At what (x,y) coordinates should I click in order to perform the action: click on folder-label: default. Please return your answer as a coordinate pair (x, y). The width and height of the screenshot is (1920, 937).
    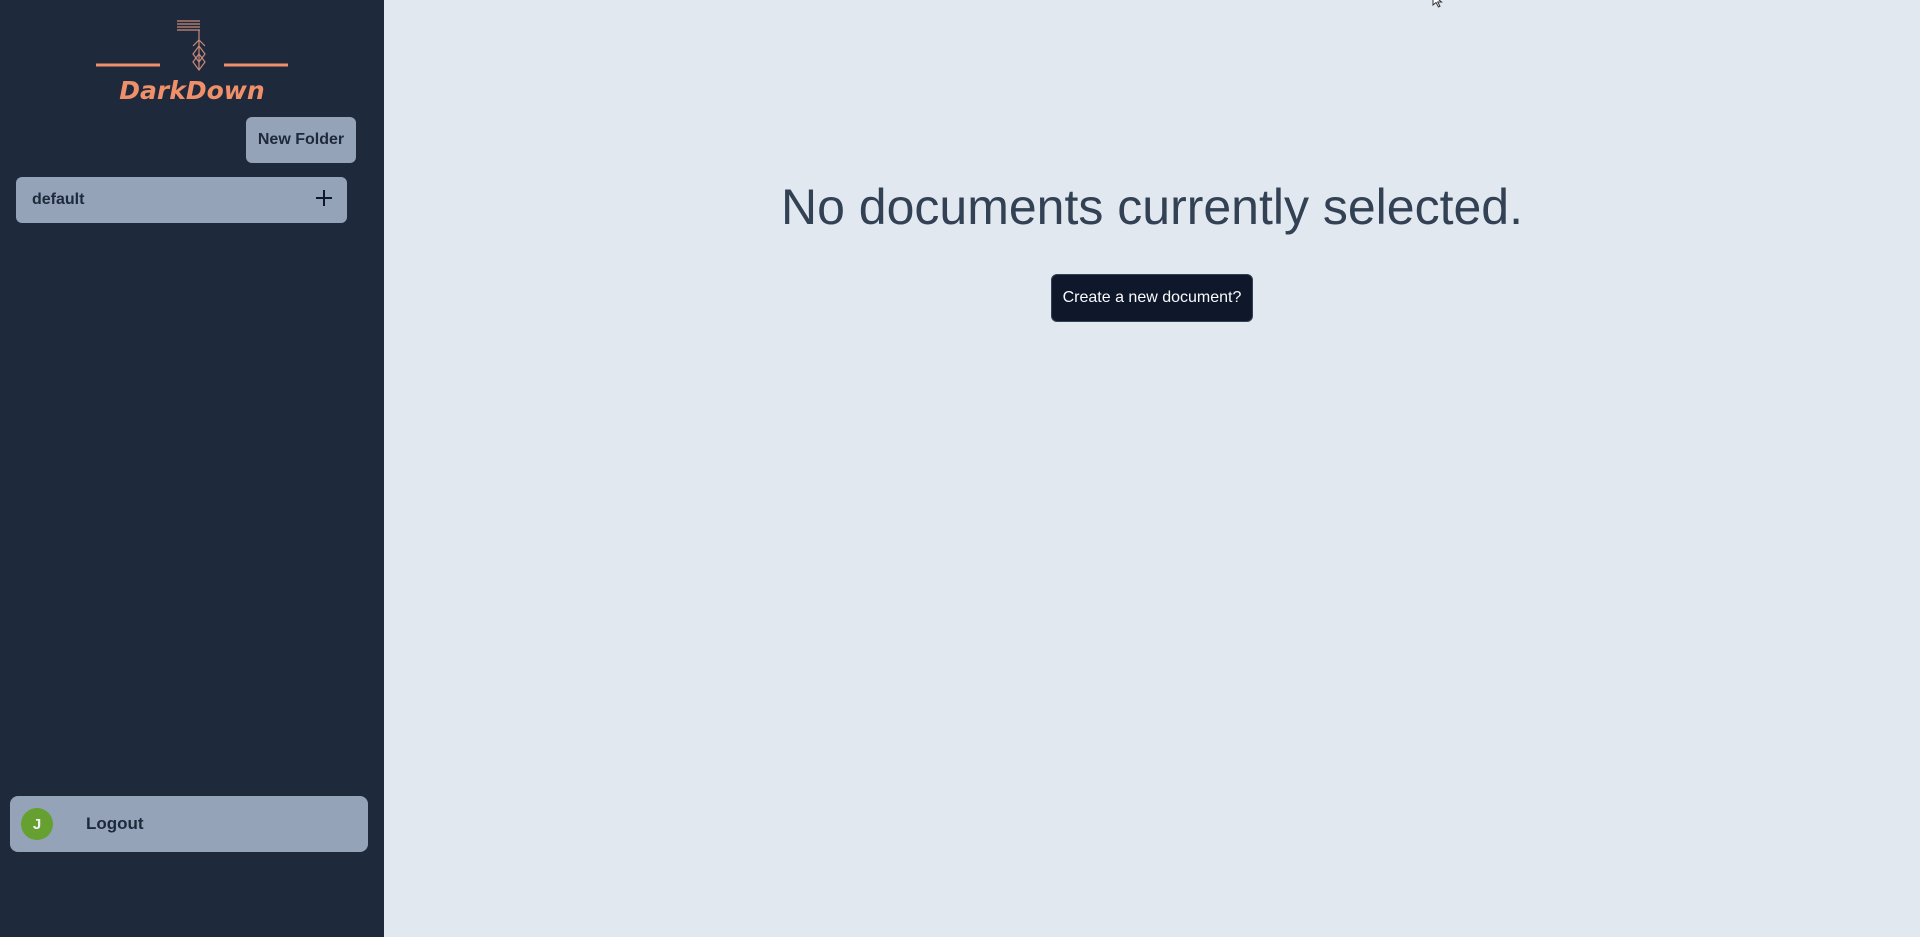
    Looking at the image, I should click on (58, 199).